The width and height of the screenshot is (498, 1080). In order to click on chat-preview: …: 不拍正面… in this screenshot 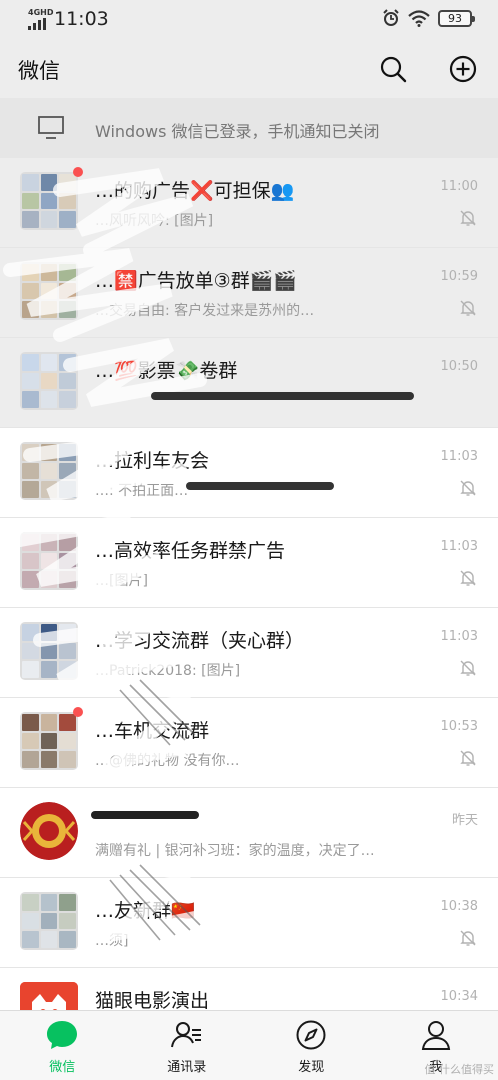, I will do `click(142, 491)`.